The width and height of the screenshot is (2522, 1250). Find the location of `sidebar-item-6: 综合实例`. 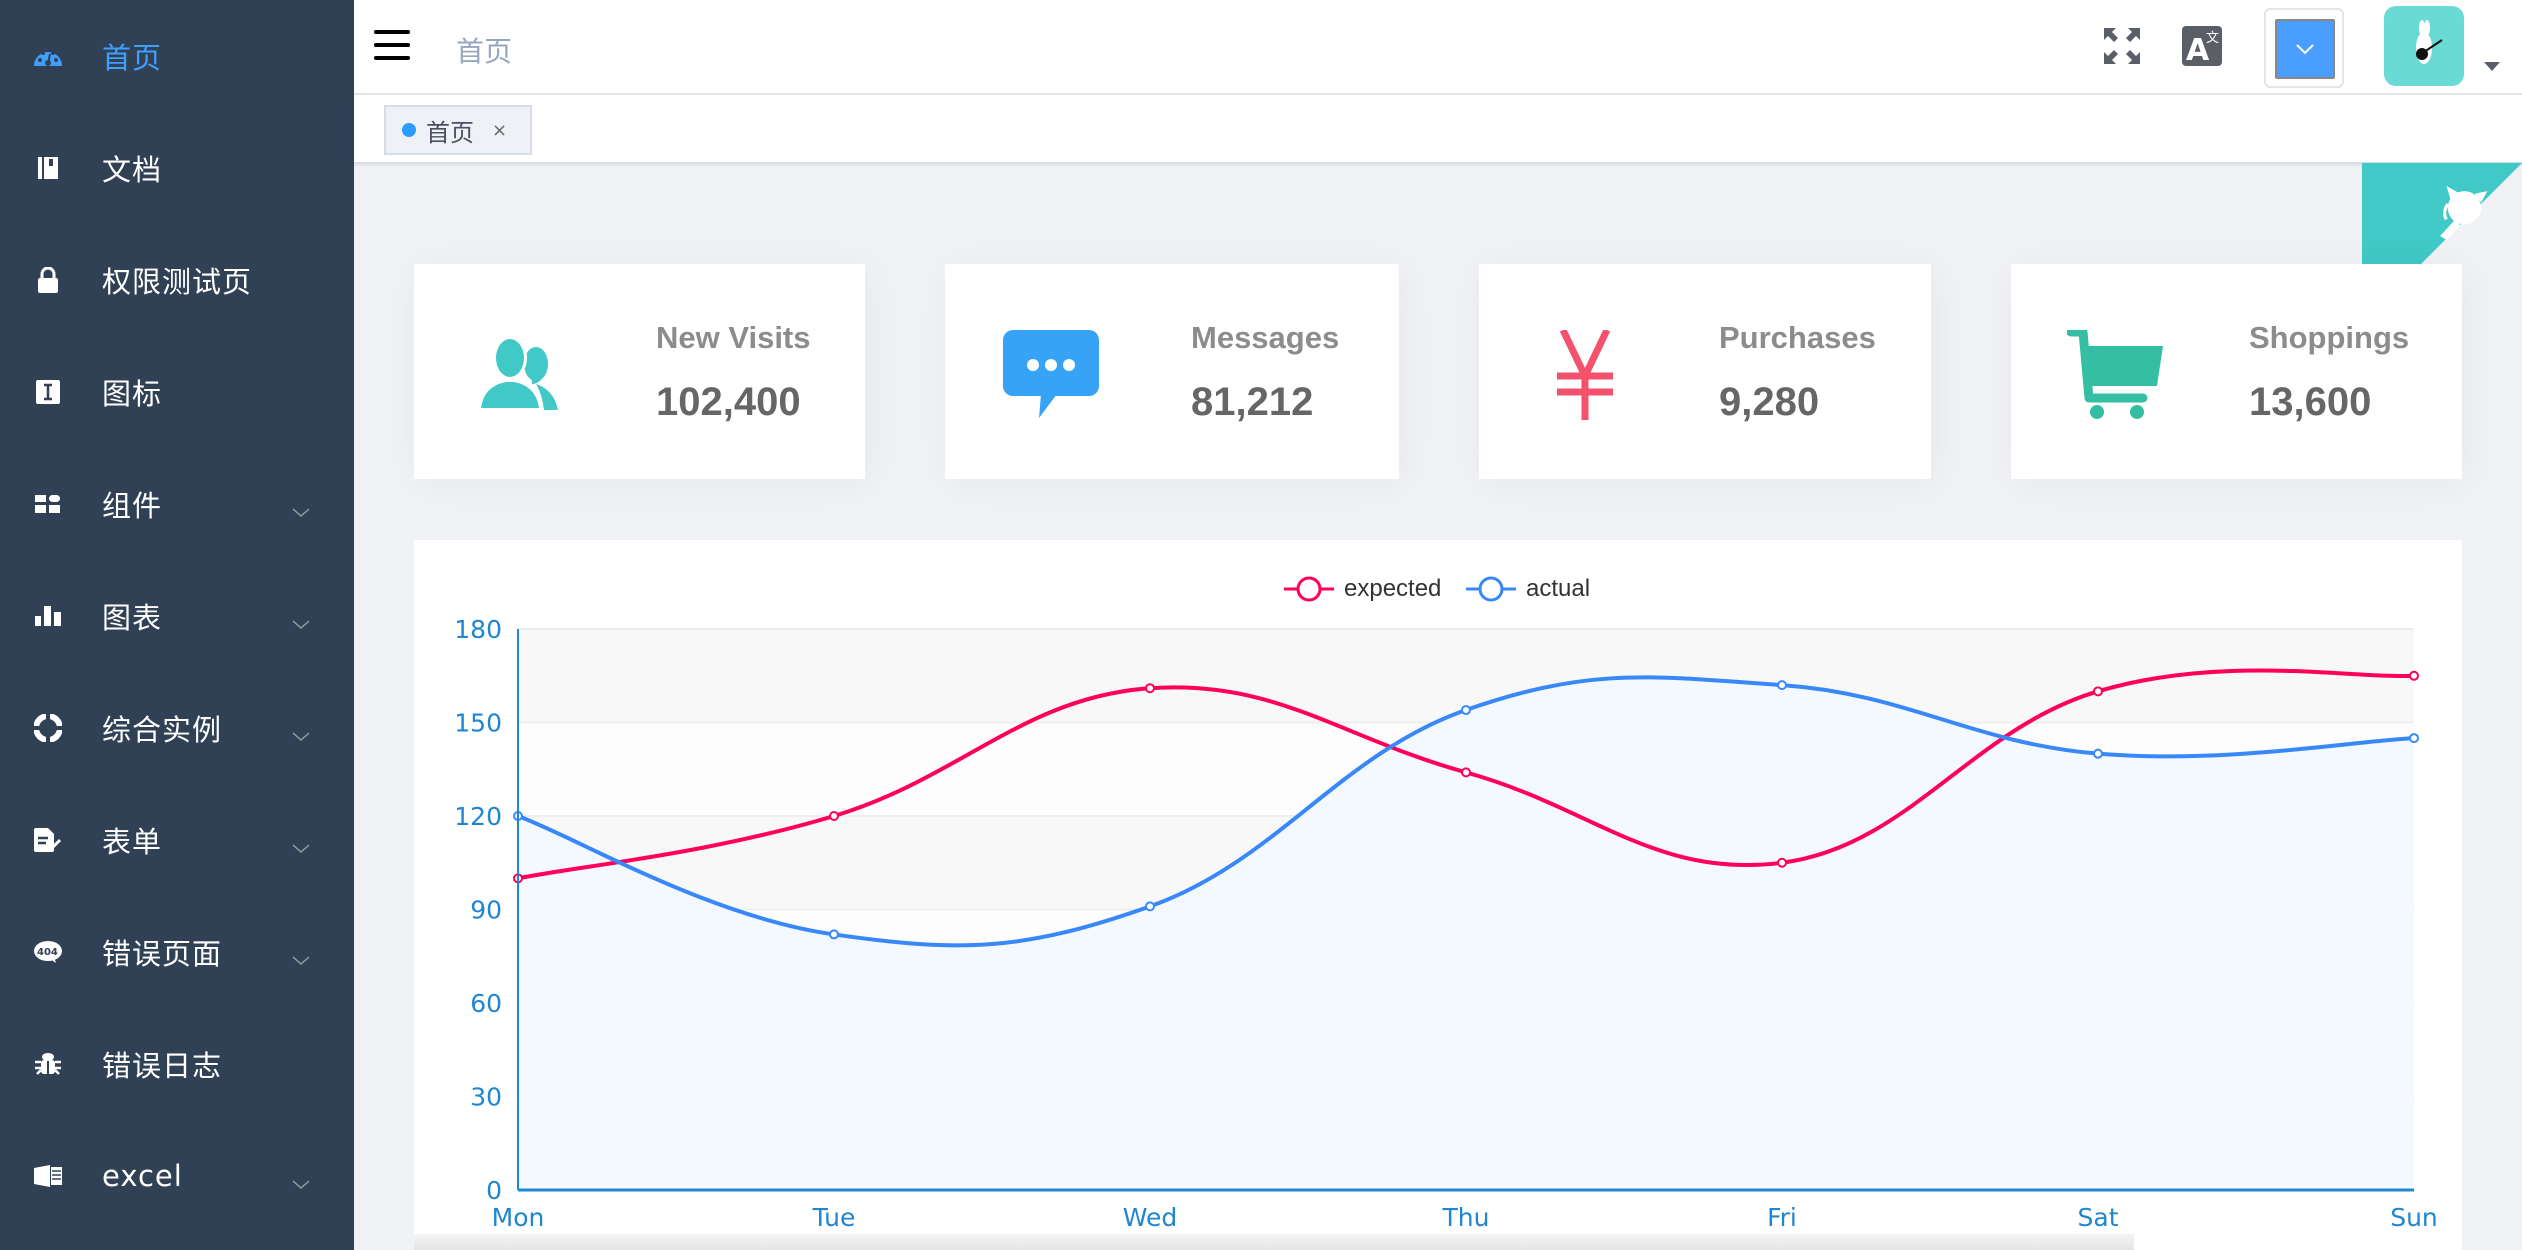

sidebar-item-6: 综合实例 is located at coordinates (177, 728).